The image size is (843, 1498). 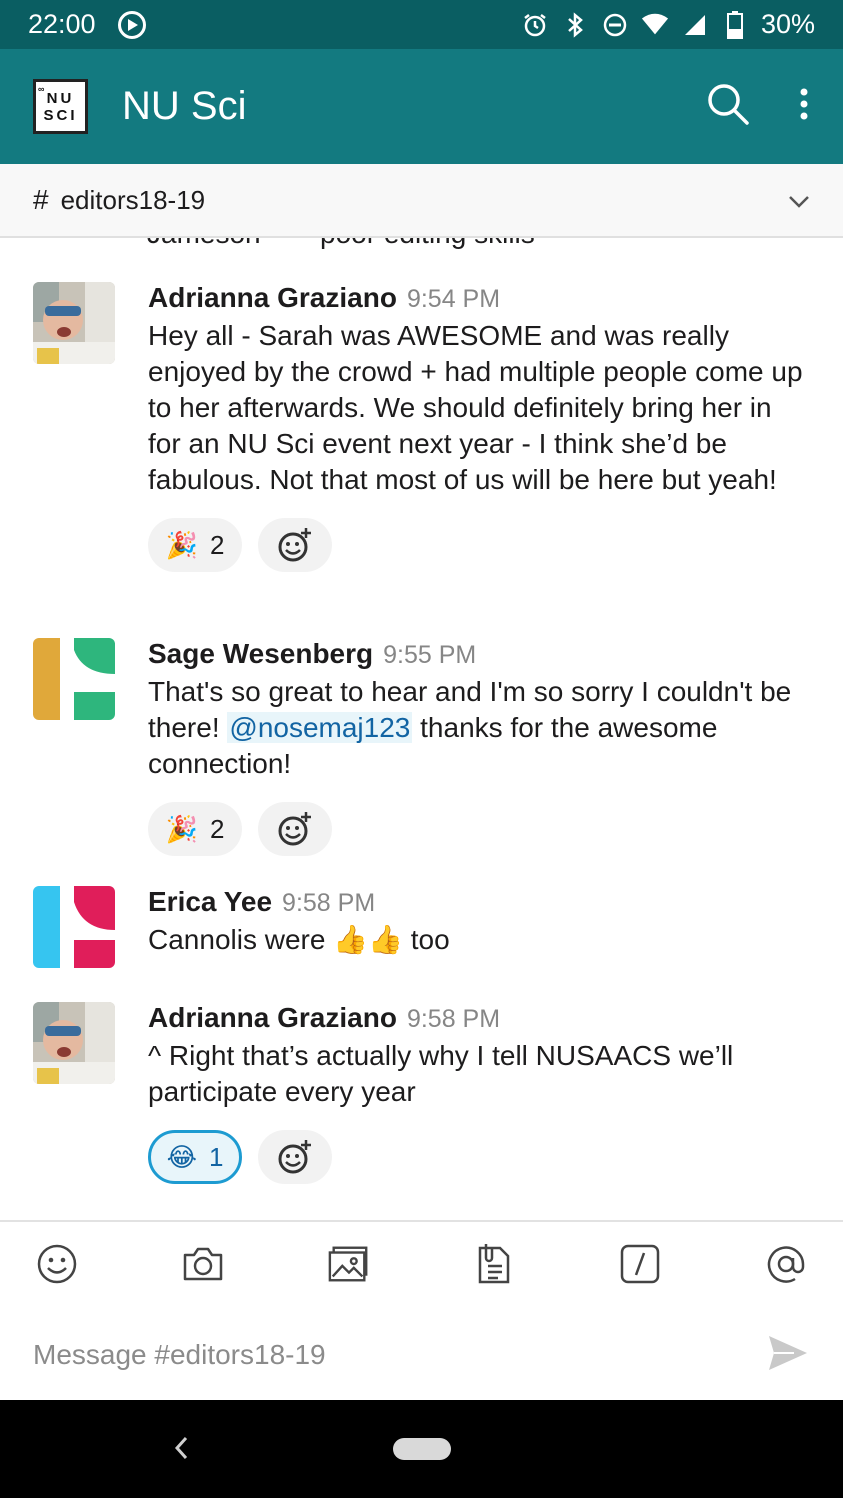 I want to click on logo-bottom-text: SCI, so click(x=60, y=115).